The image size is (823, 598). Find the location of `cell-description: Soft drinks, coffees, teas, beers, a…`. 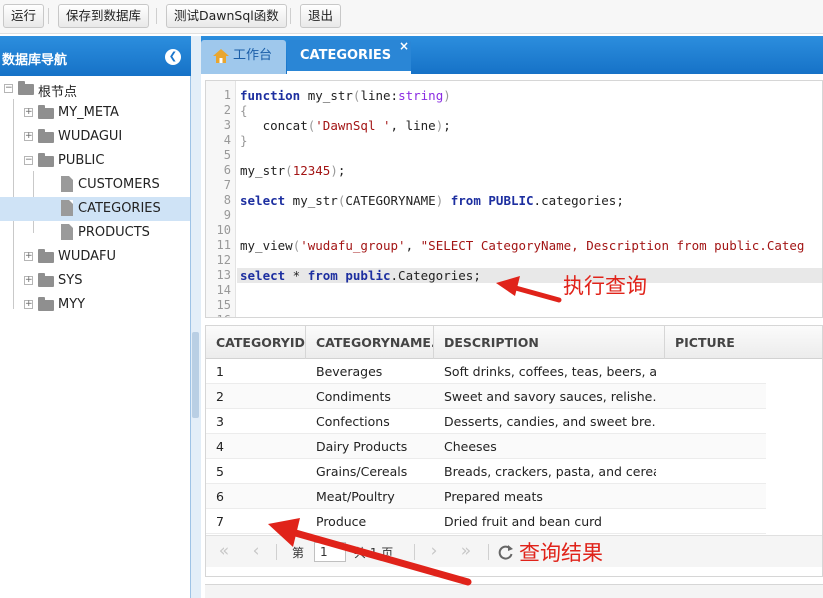

cell-description: Soft drinks, coffees, teas, beers, a… is located at coordinates (550, 371).